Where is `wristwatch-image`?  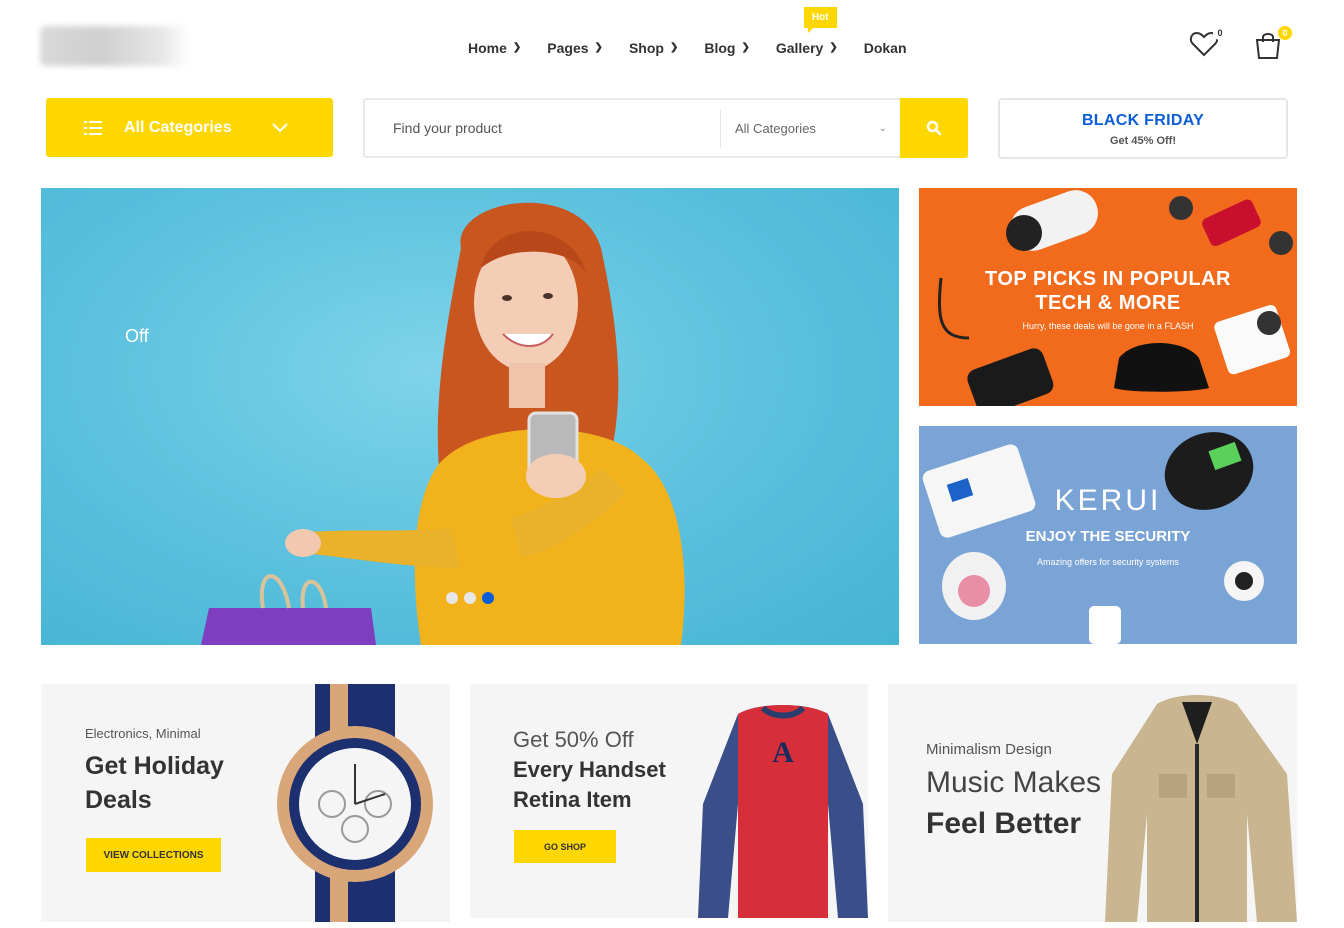 wristwatch-image is located at coordinates (355, 803).